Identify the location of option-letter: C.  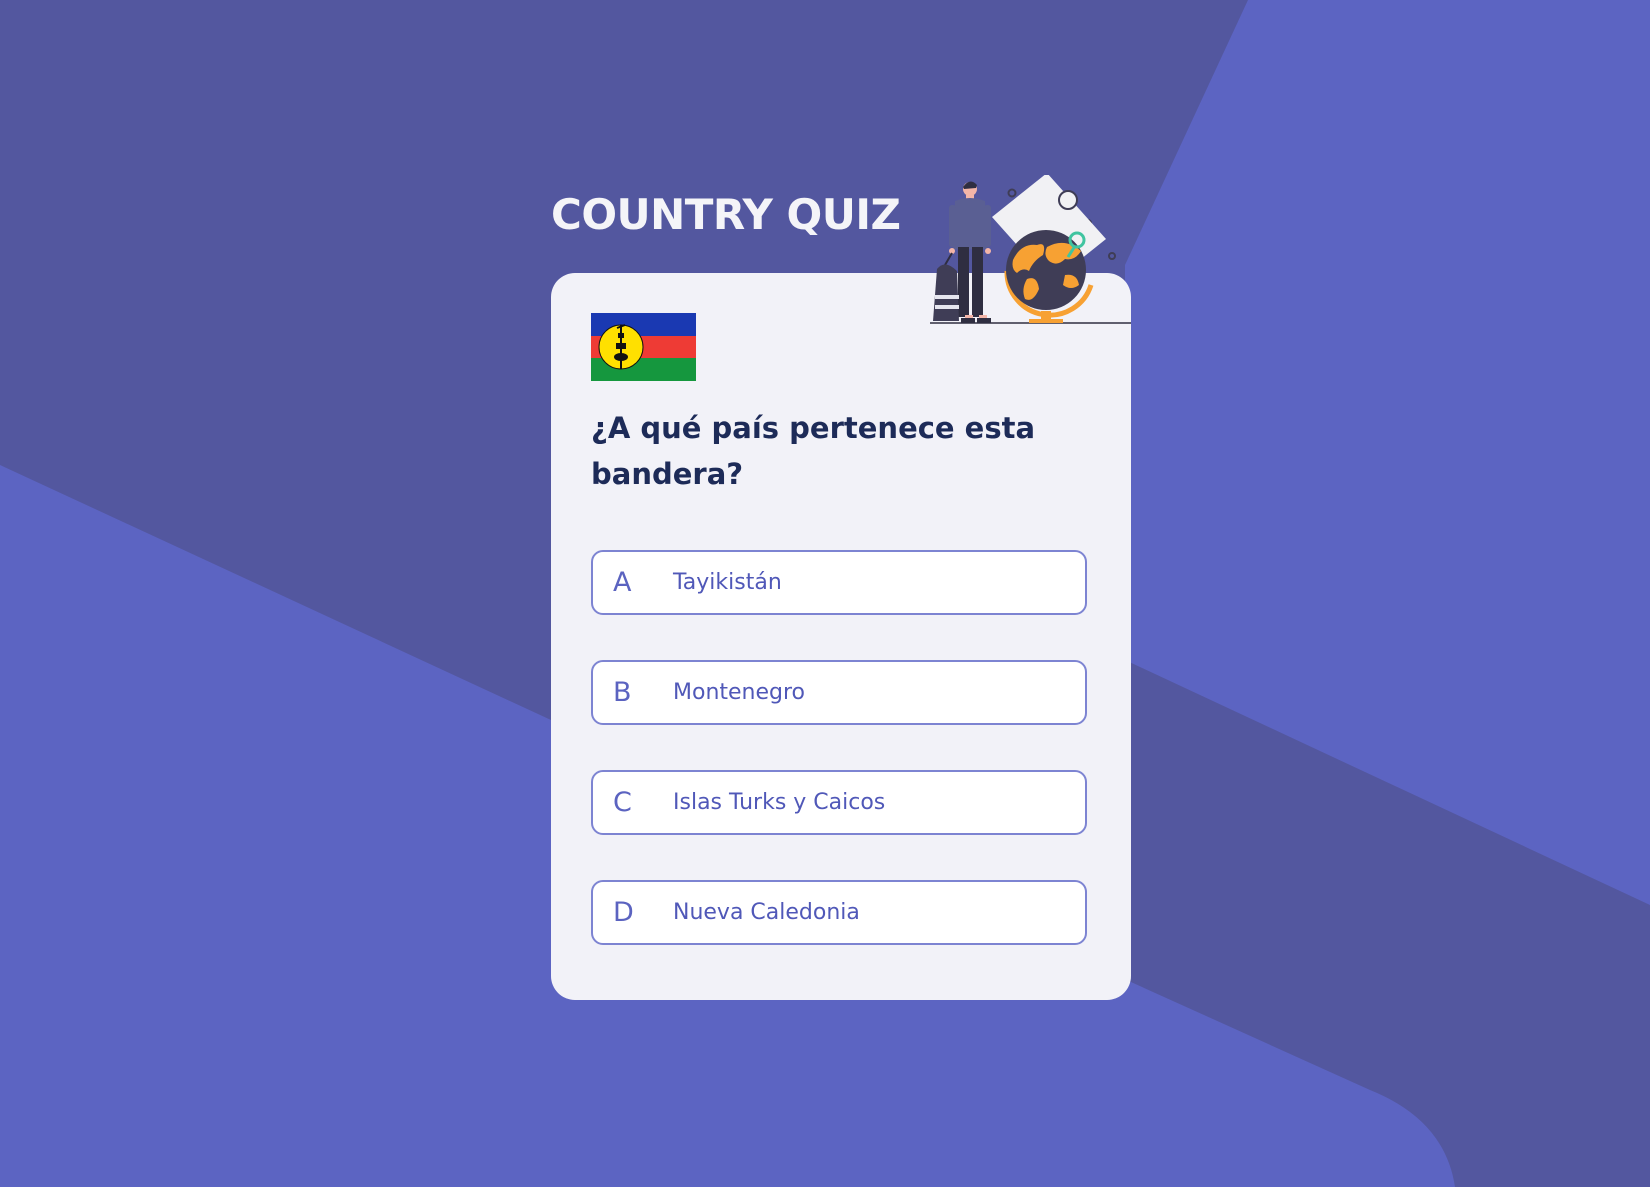
(622, 802).